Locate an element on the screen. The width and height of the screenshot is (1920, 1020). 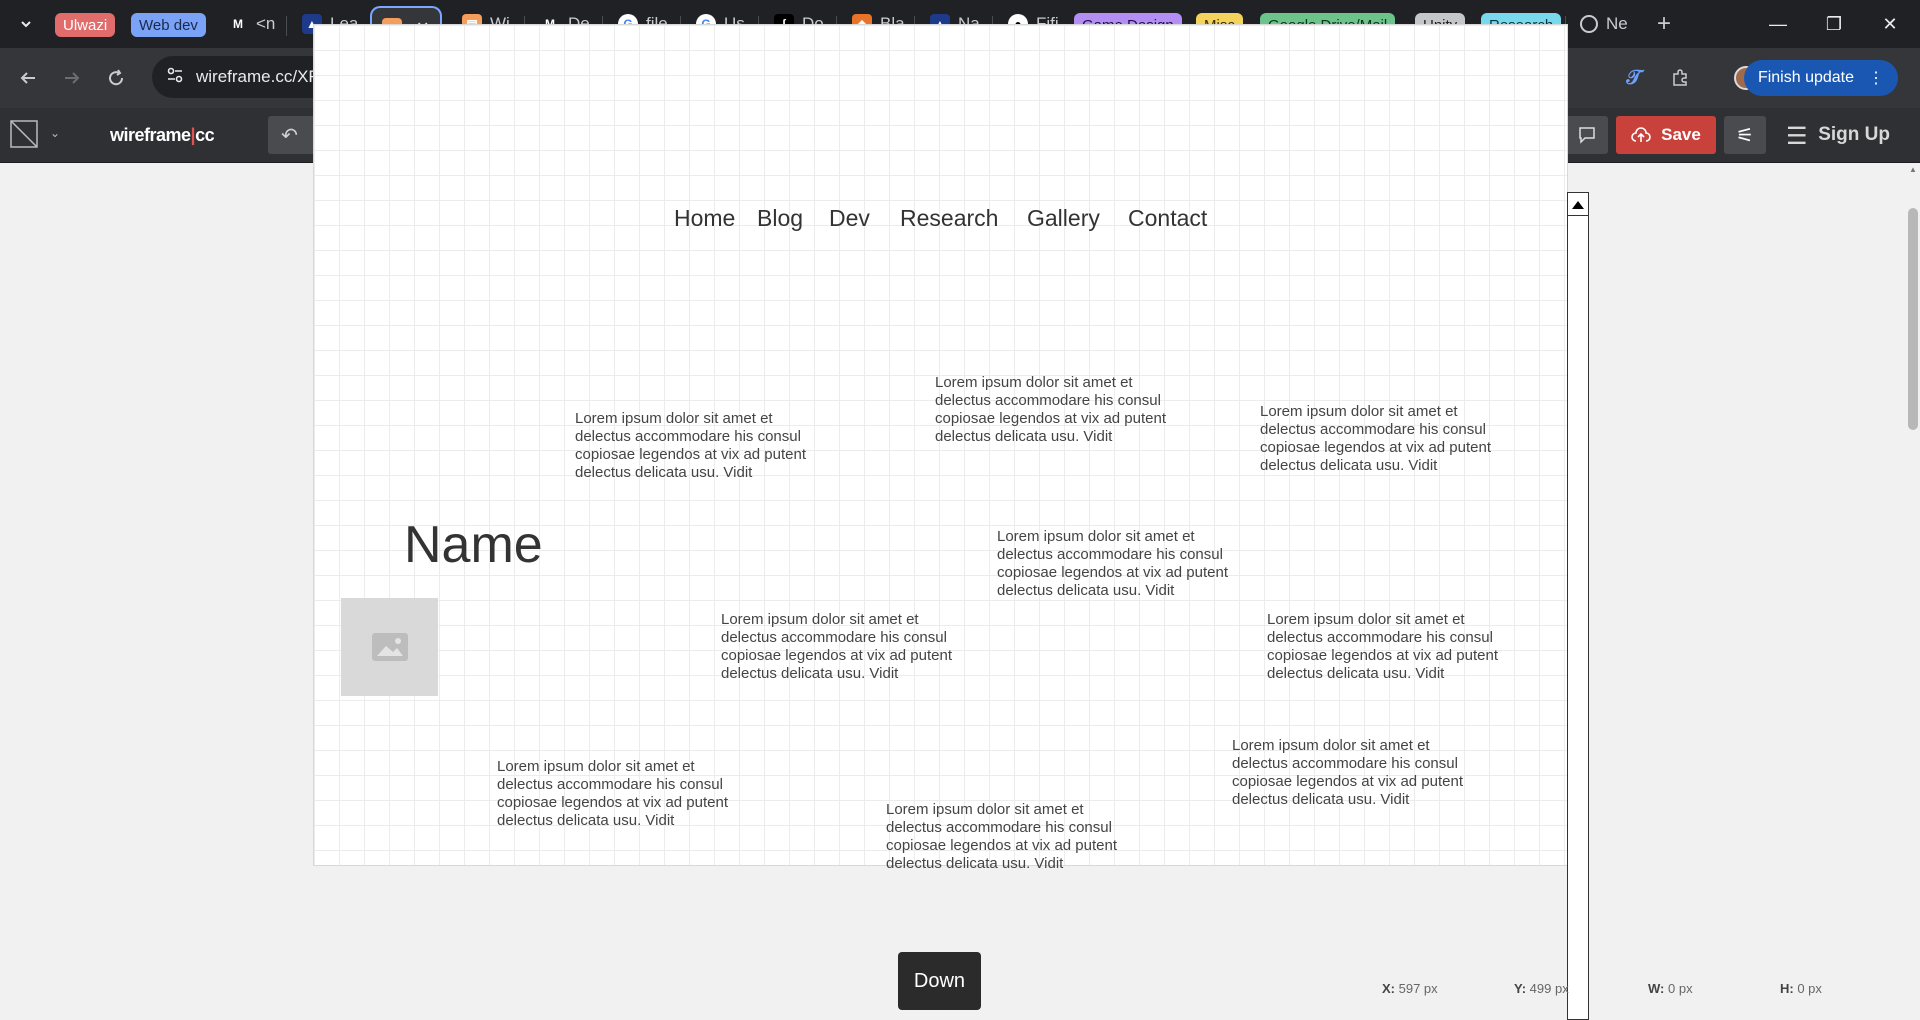
restore-icon: ❐ is located at coordinates (1834, 24).